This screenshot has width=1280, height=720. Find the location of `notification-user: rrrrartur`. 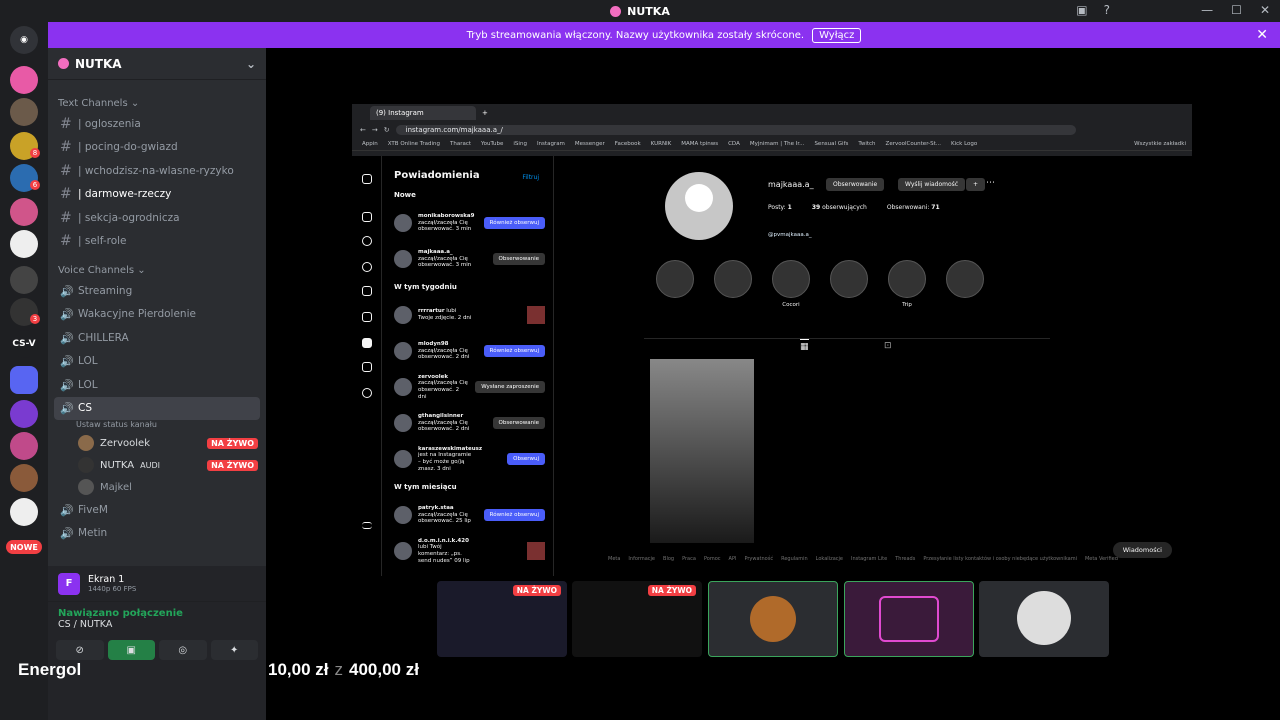

notification-user: rrrrartur is located at coordinates (431, 311).